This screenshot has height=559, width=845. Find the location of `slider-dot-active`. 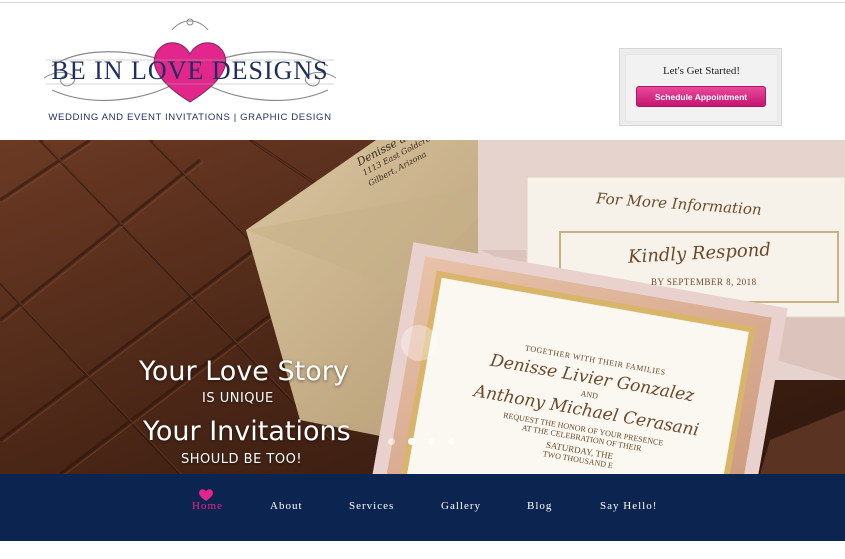

slider-dot-active is located at coordinates (411, 441).